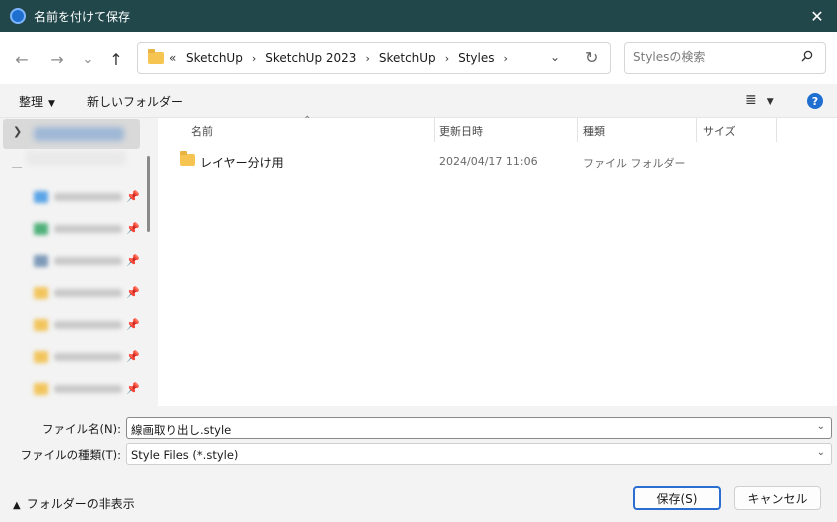  What do you see at coordinates (202, 130) in the screenshot?
I see `column-header-name: 名前` at bounding box center [202, 130].